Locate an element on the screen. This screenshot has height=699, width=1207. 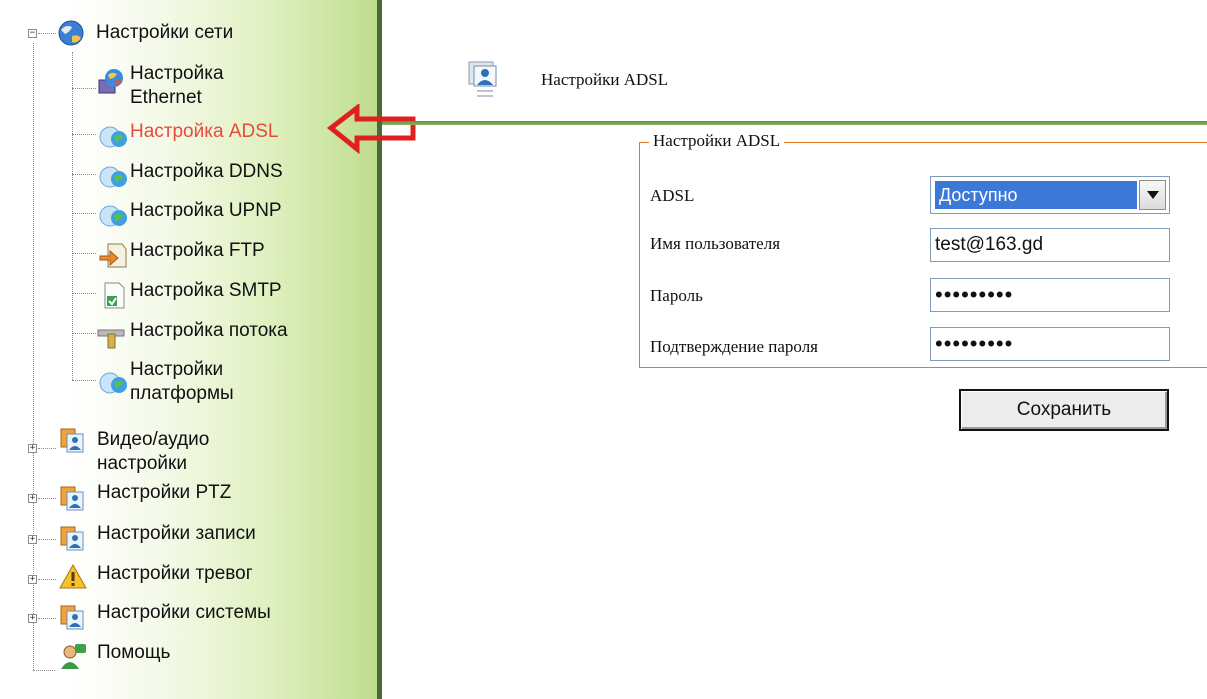
password-input is located at coordinates (1050, 295).